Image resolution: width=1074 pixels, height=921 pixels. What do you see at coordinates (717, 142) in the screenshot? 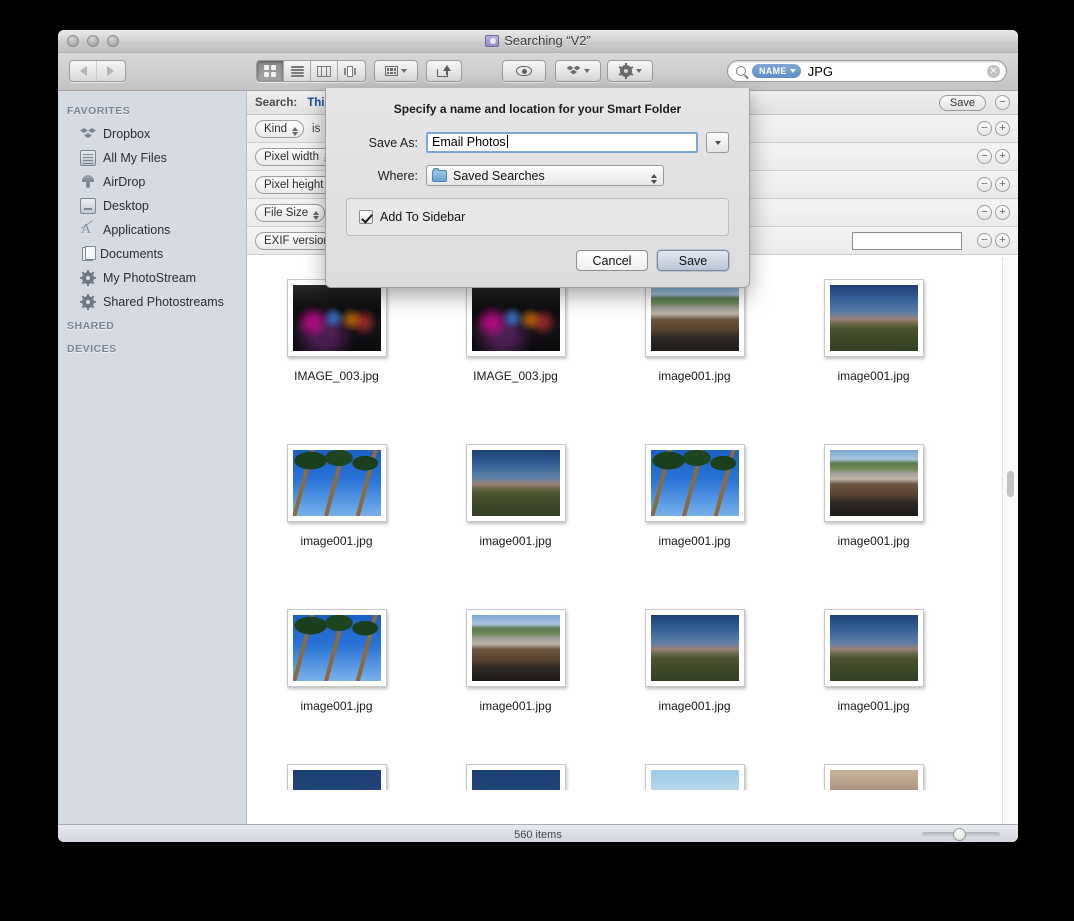
I see `expand-browser-button` at bounding box center [717, 142].